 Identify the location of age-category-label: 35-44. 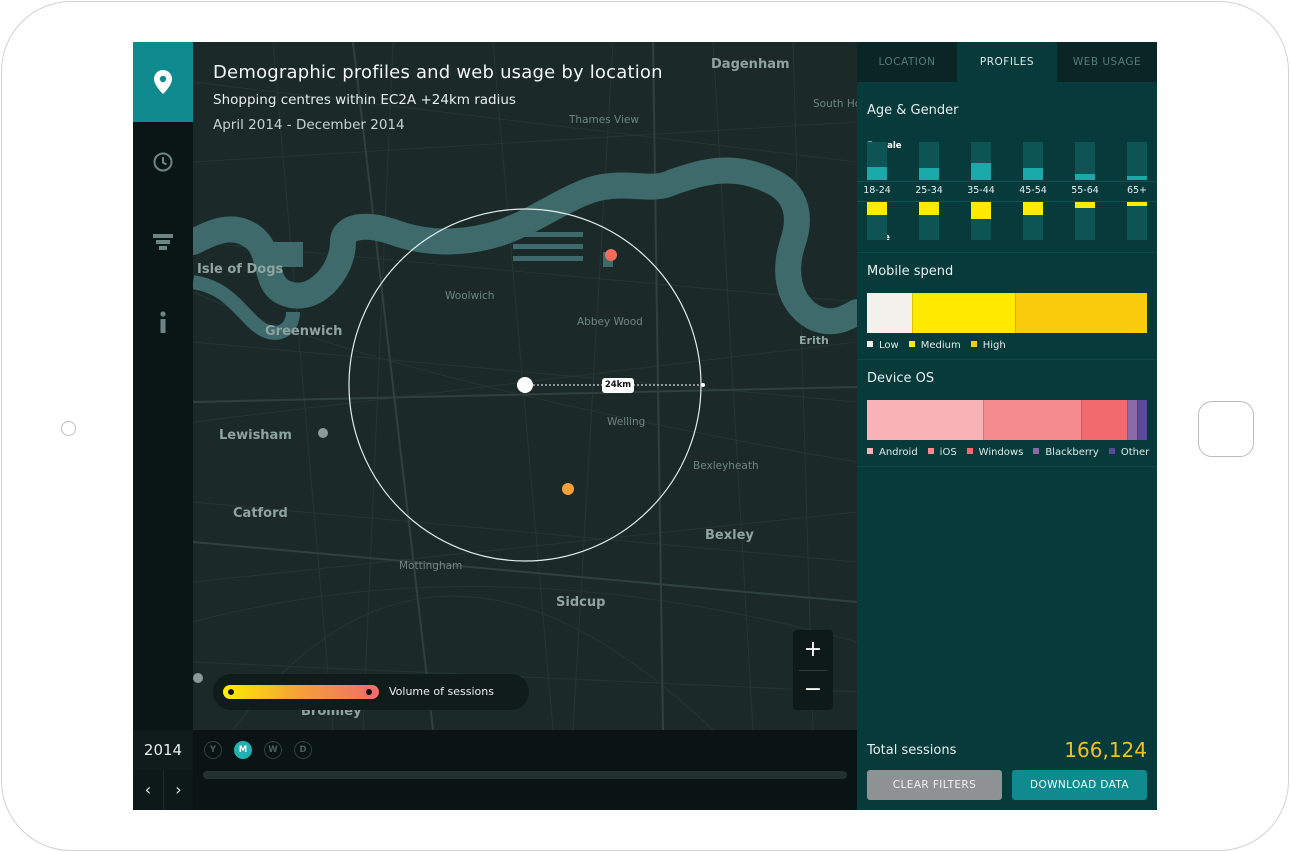
(981, 190).